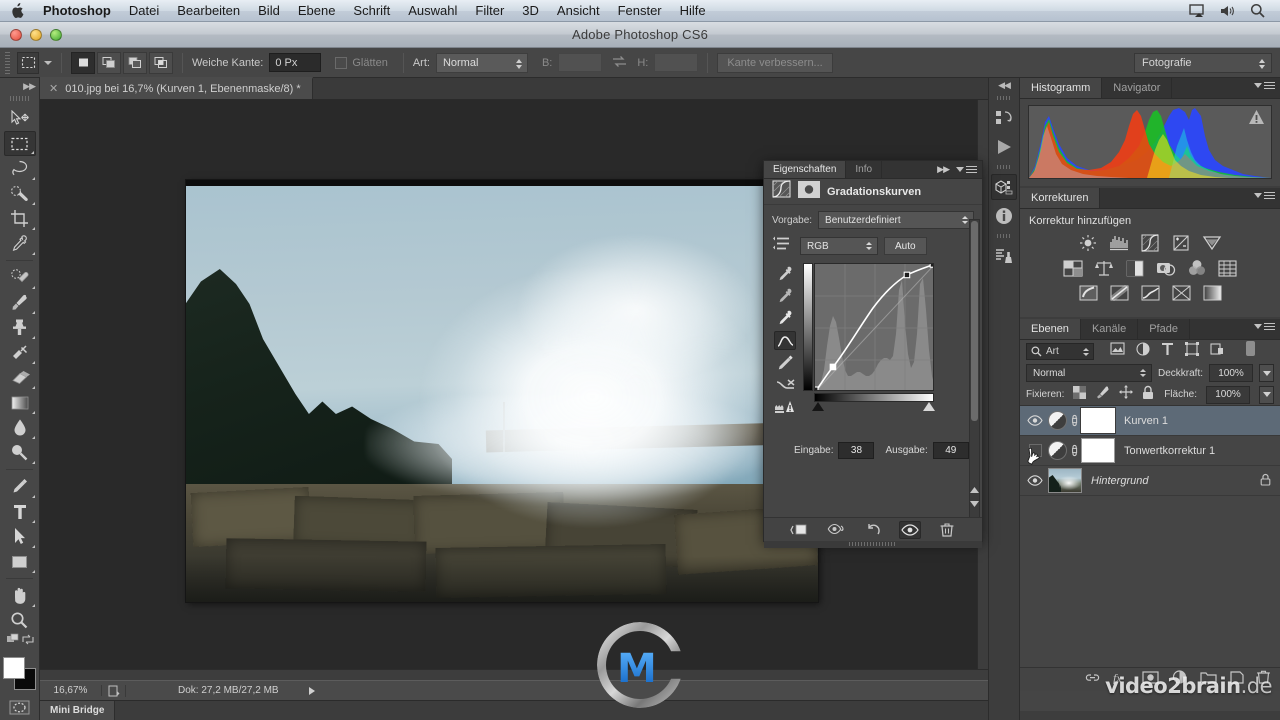  I want to click on shape-filter-icon, so click(1192, 351).